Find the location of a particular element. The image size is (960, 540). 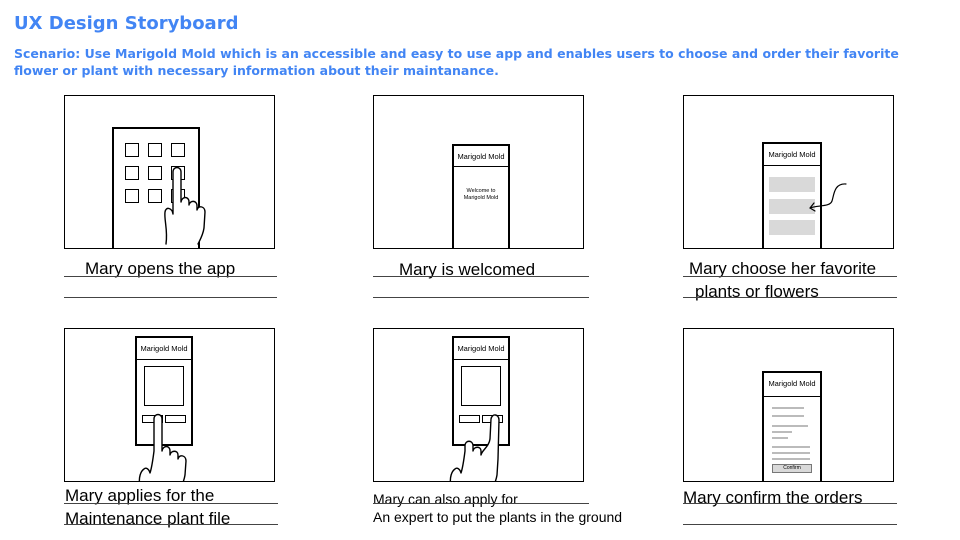

panel-caption: plants or flowers is located at coordinates (757, 291).